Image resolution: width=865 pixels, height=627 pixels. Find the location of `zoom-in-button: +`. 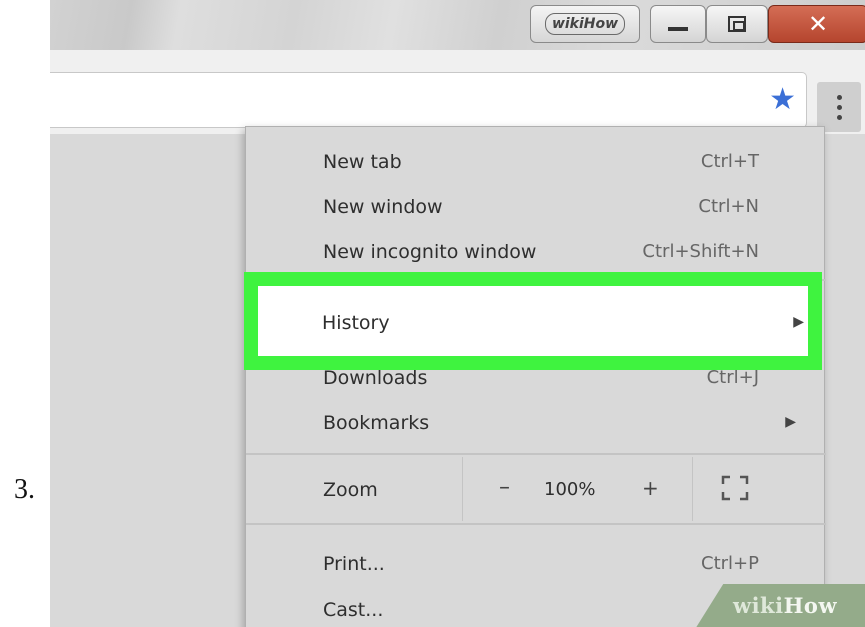

zoom-in-button: + is located at coordinates (650, 488).